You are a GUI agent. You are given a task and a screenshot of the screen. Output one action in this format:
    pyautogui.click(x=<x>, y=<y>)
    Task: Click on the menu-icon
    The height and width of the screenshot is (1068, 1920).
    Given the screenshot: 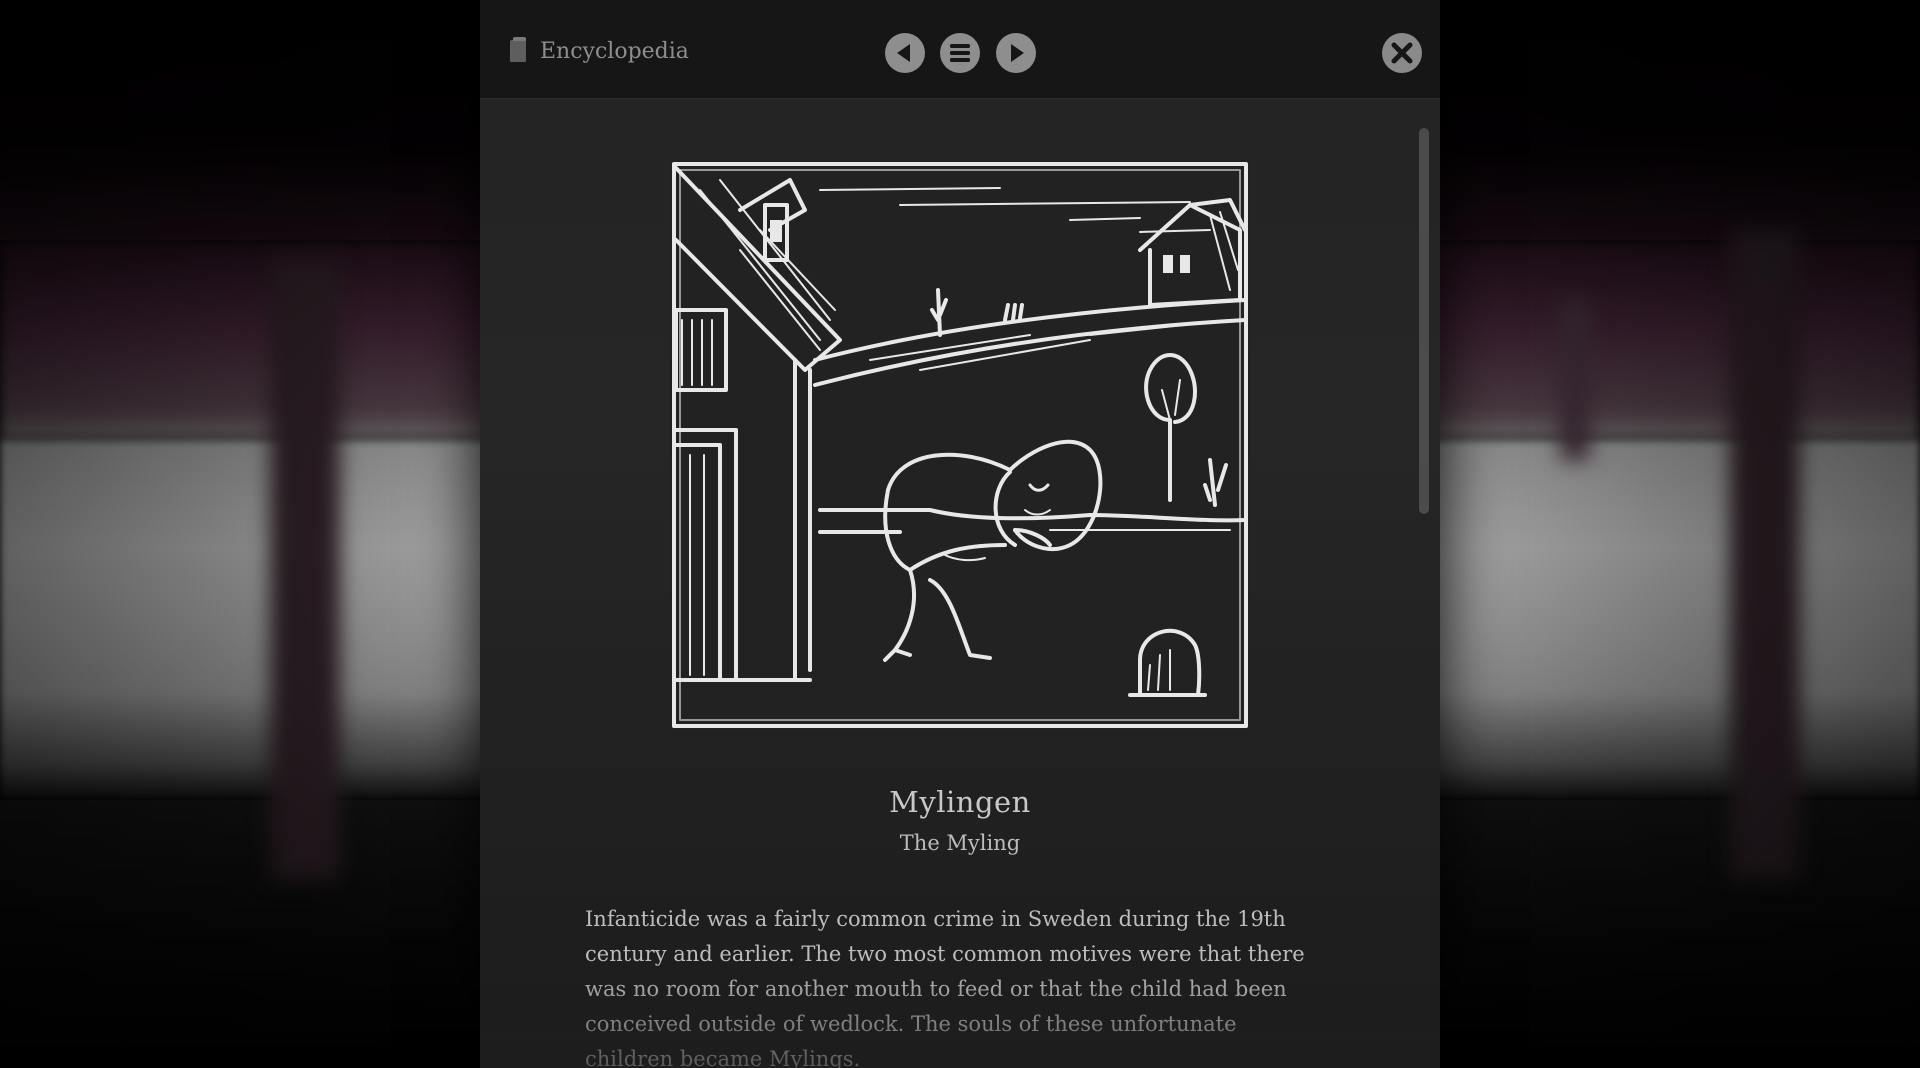 What is the action you would take?
    pyautogui.click(x=960, y=53)
    